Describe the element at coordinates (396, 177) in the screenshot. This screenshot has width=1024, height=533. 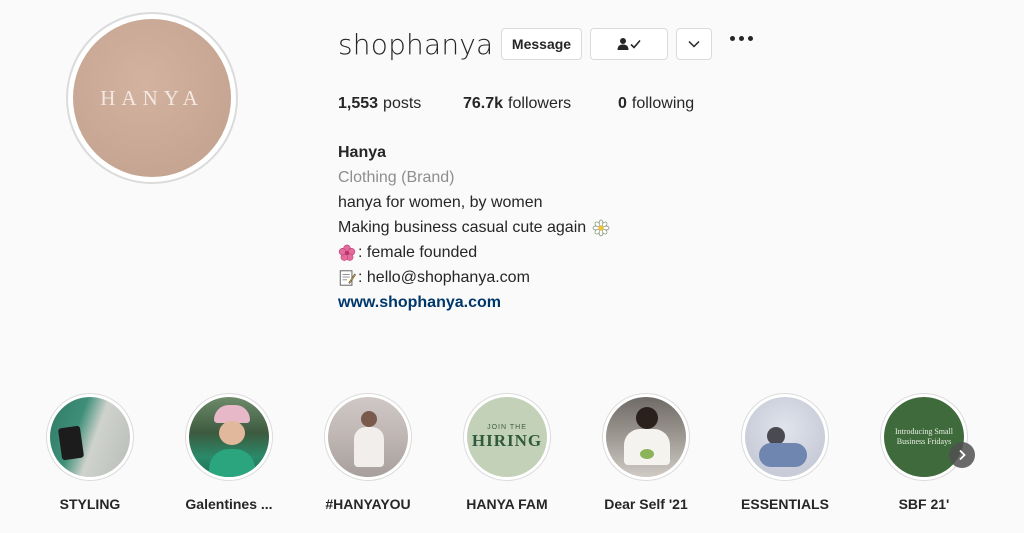
I see `profile-category: Clothing (Brand)` at that location.